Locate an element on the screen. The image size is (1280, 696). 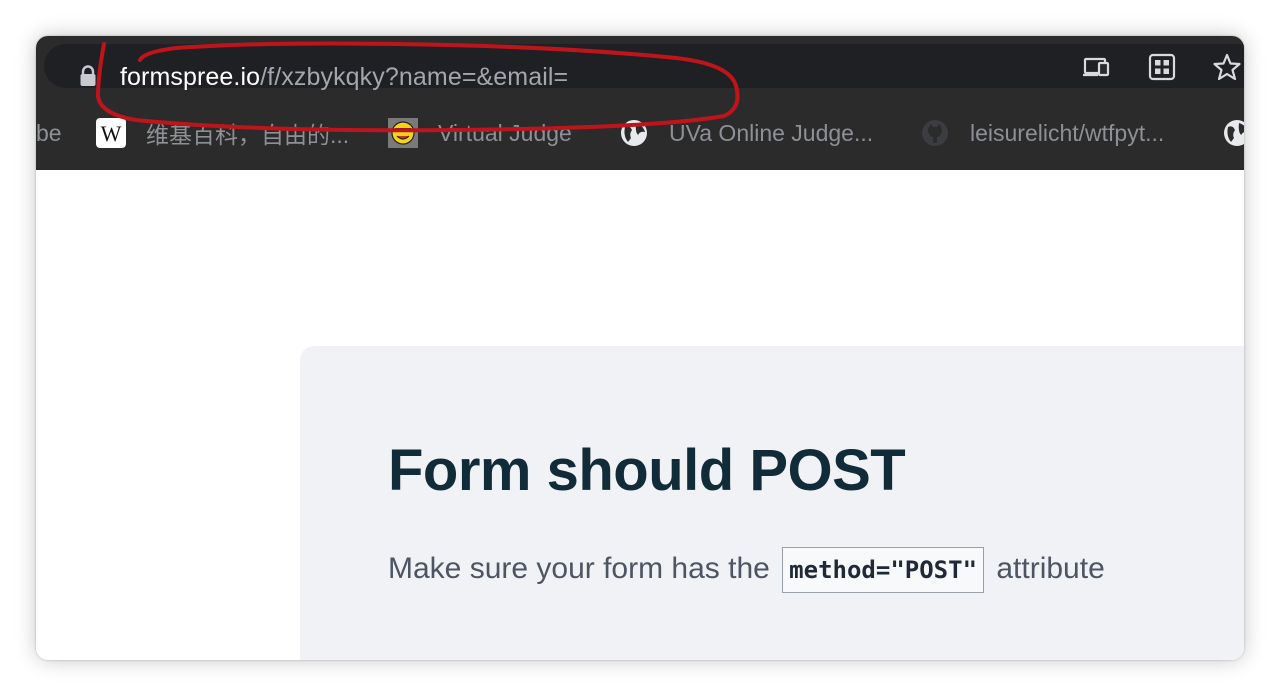
cast-icon is located at coordinates (1097, 67).